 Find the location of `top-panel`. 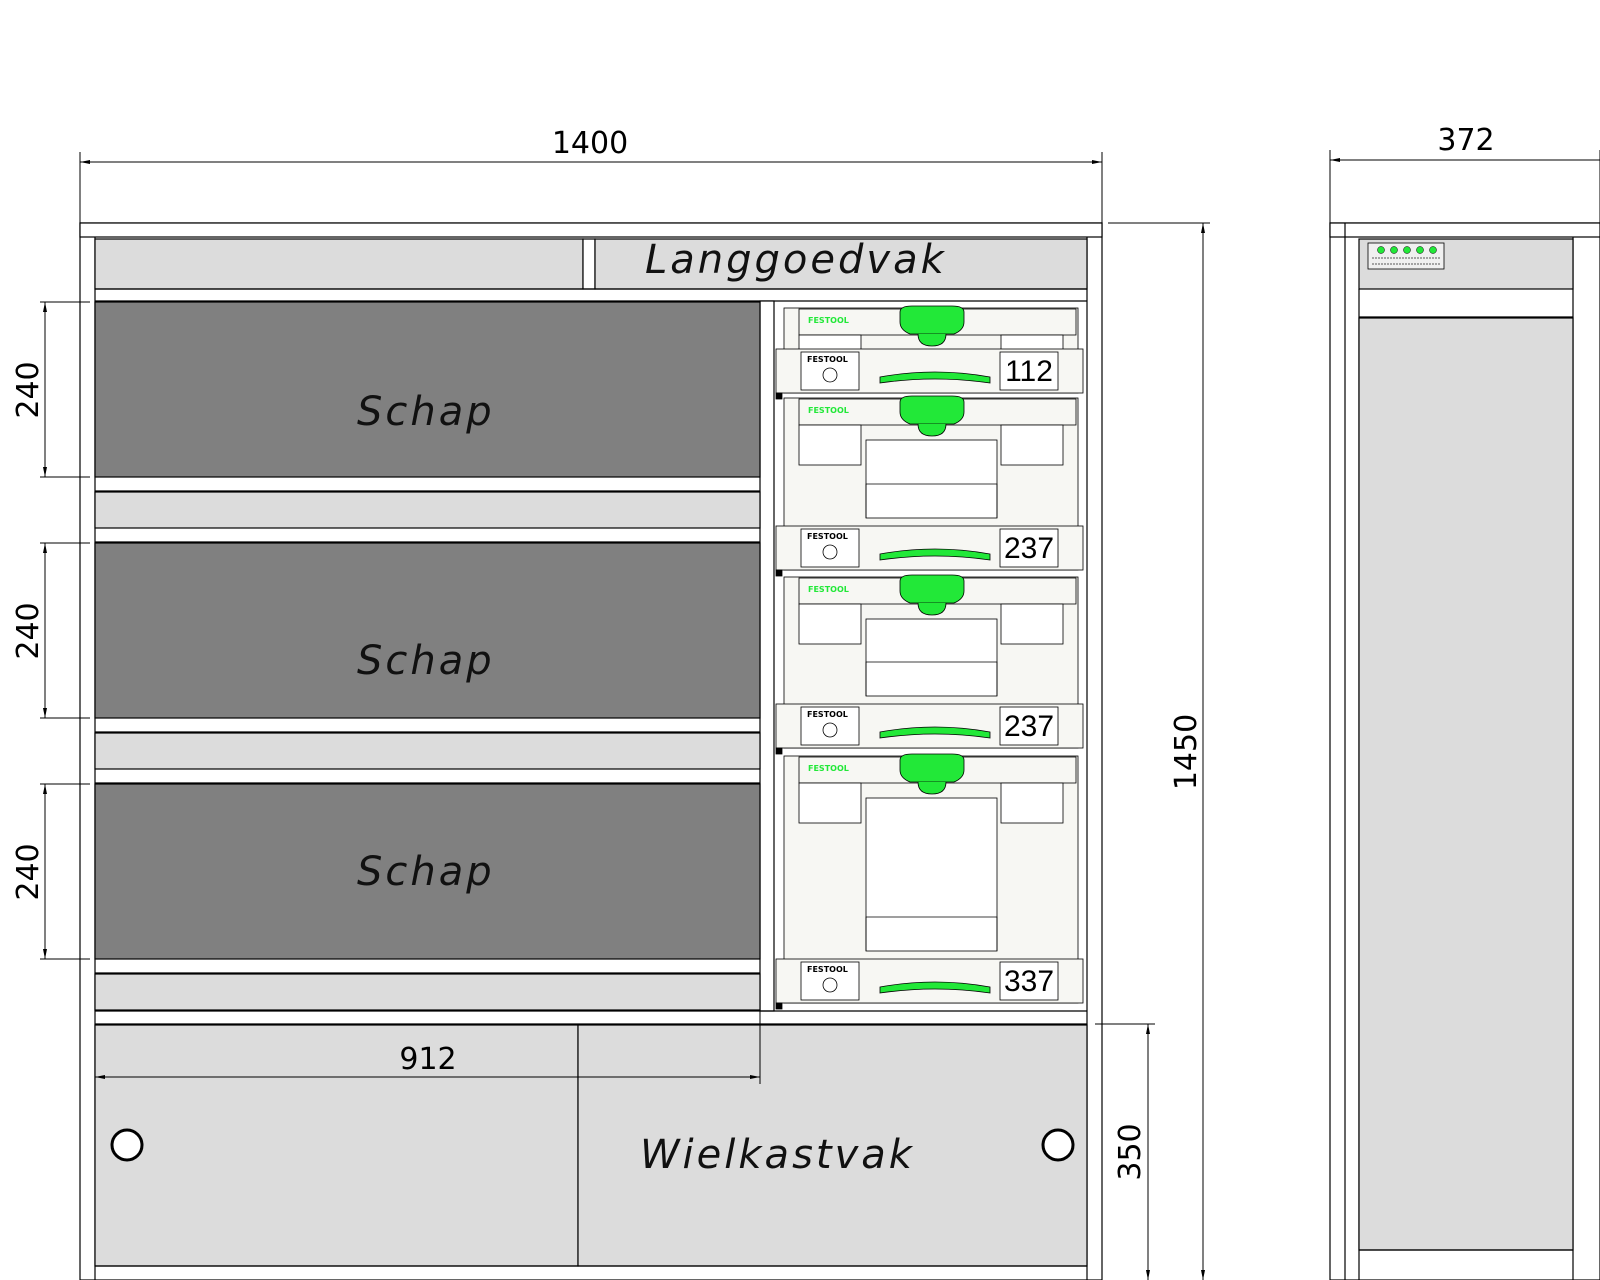

top-panel is located at coordinates (591, 230).